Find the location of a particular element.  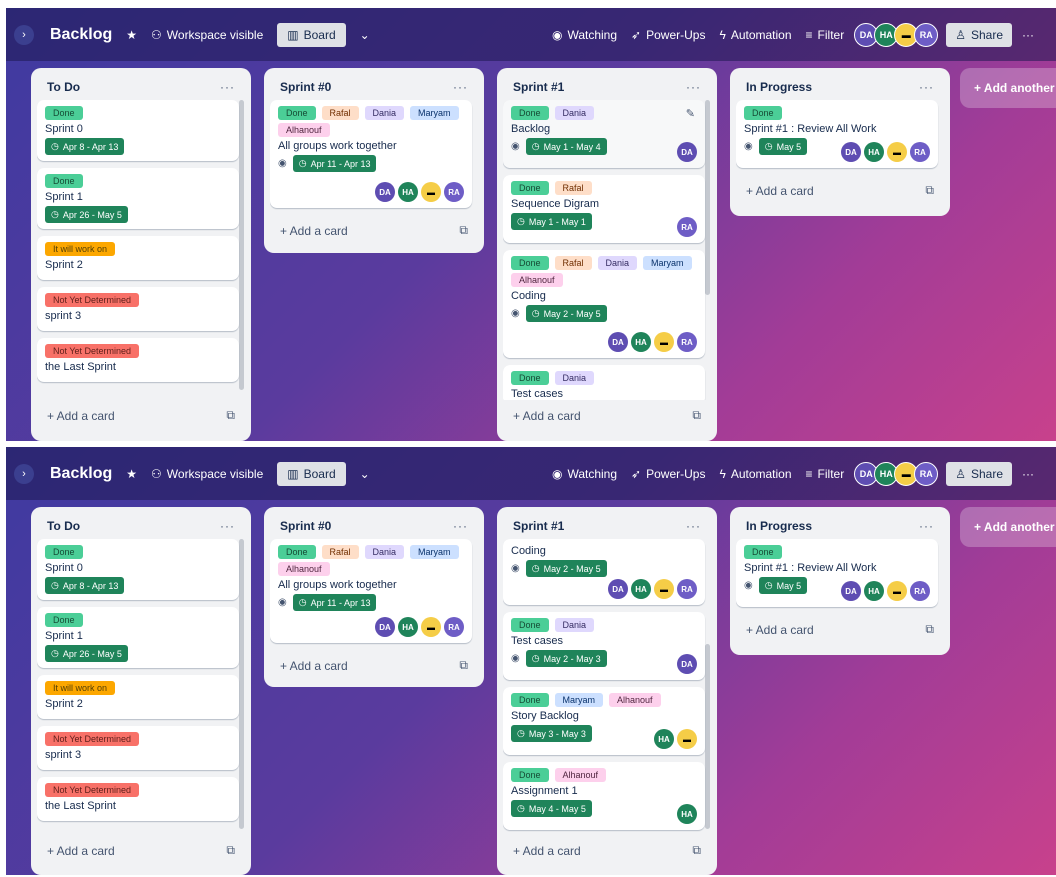

card: Done Dania Test cases ◉ ◷ May 2 - May 3 DA is located at coordinates (604, 646).